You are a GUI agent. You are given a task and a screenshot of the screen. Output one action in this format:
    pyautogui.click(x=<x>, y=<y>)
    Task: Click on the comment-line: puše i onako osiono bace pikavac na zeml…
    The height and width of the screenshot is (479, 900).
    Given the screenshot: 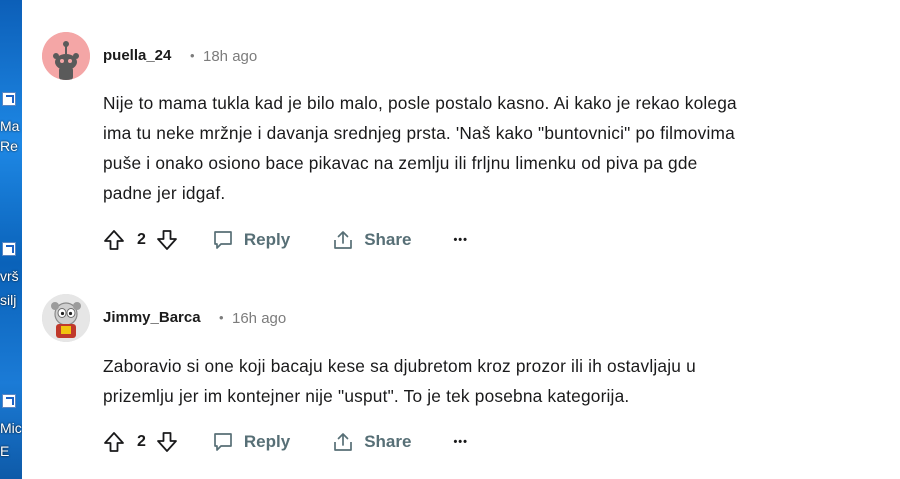 What is the action you would take?
    pyautogui.click(x=400, y=163)
    